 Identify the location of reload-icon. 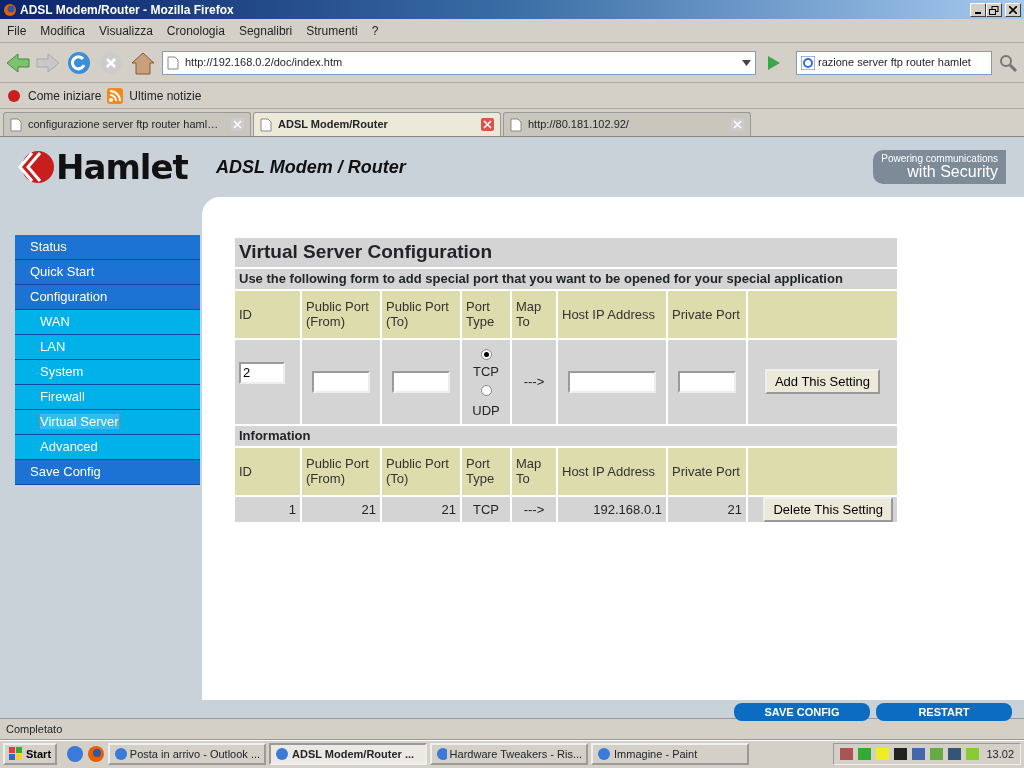
(79, 62).